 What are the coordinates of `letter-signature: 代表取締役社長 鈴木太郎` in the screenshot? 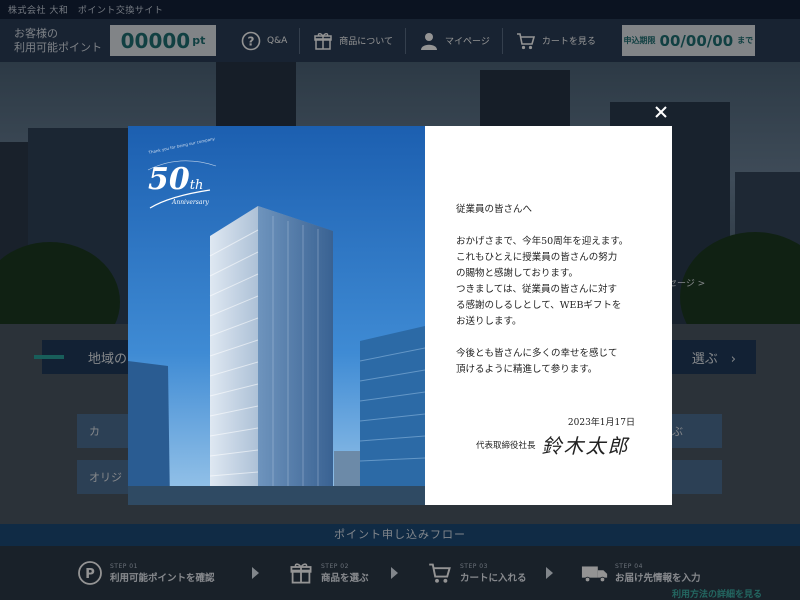 It's located at (553, 446).